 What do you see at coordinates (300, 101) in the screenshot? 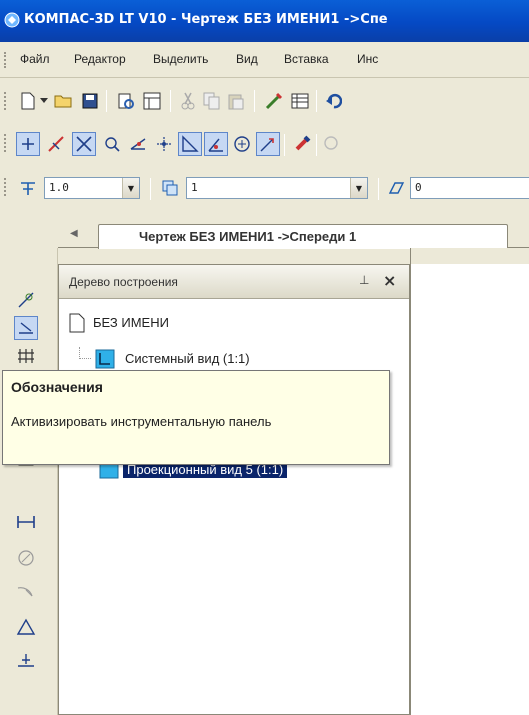
I see `table-icon` at bounding box center [300, 101].